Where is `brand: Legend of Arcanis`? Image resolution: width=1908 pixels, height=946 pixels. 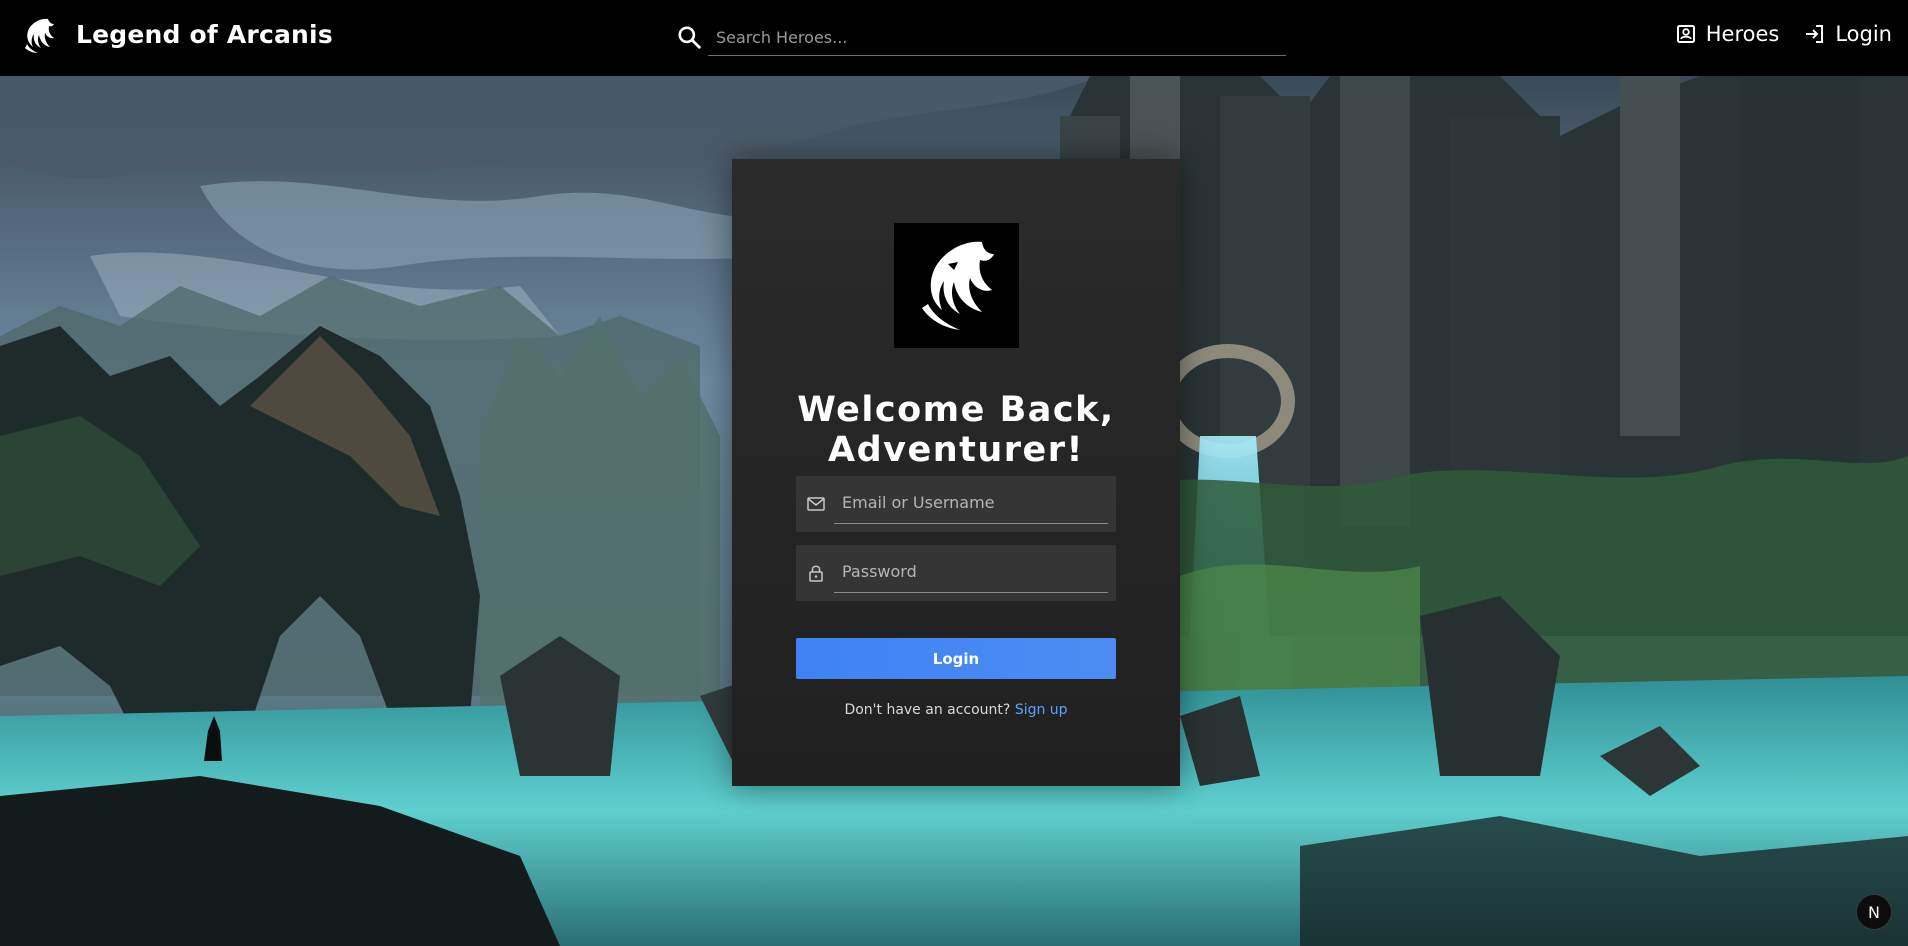 brand: Legend of Arcanis is located at coordinates (177, 36).